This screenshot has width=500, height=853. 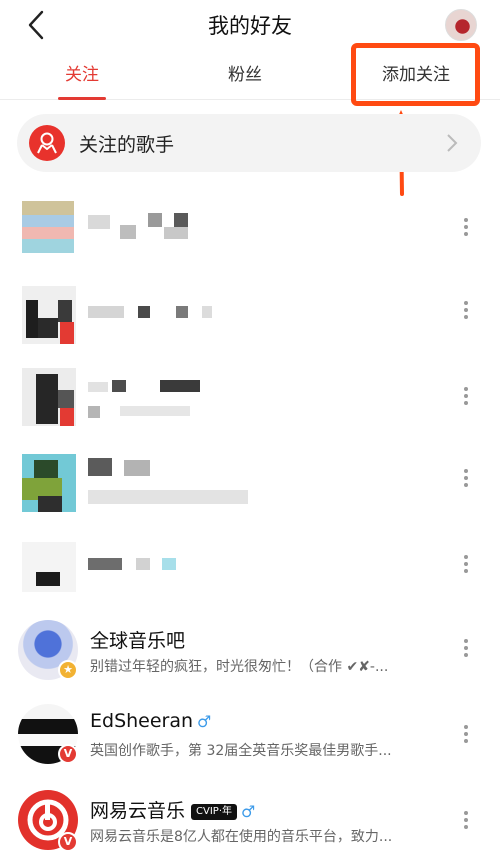 I want to click on user-name: EdSheeran, so click(x=142, y=721).